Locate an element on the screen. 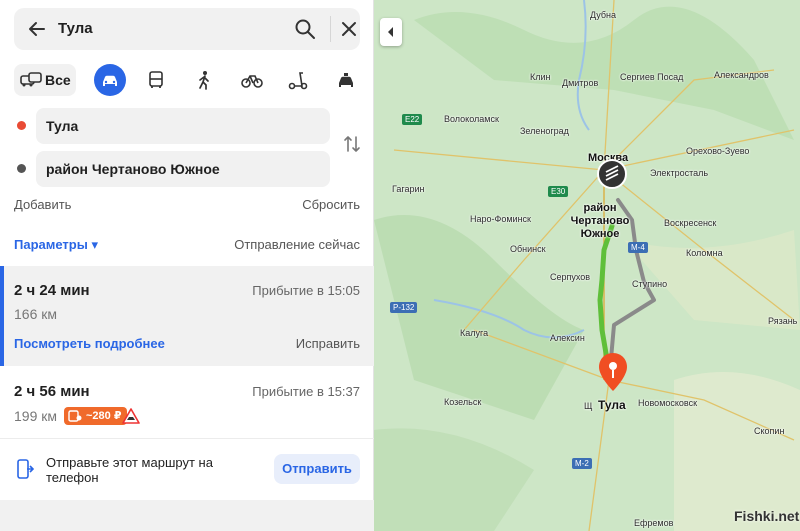 The width and height of the screenshot is (800, 531). route-fix-link: Исправить is located at coordinates (328, 343).